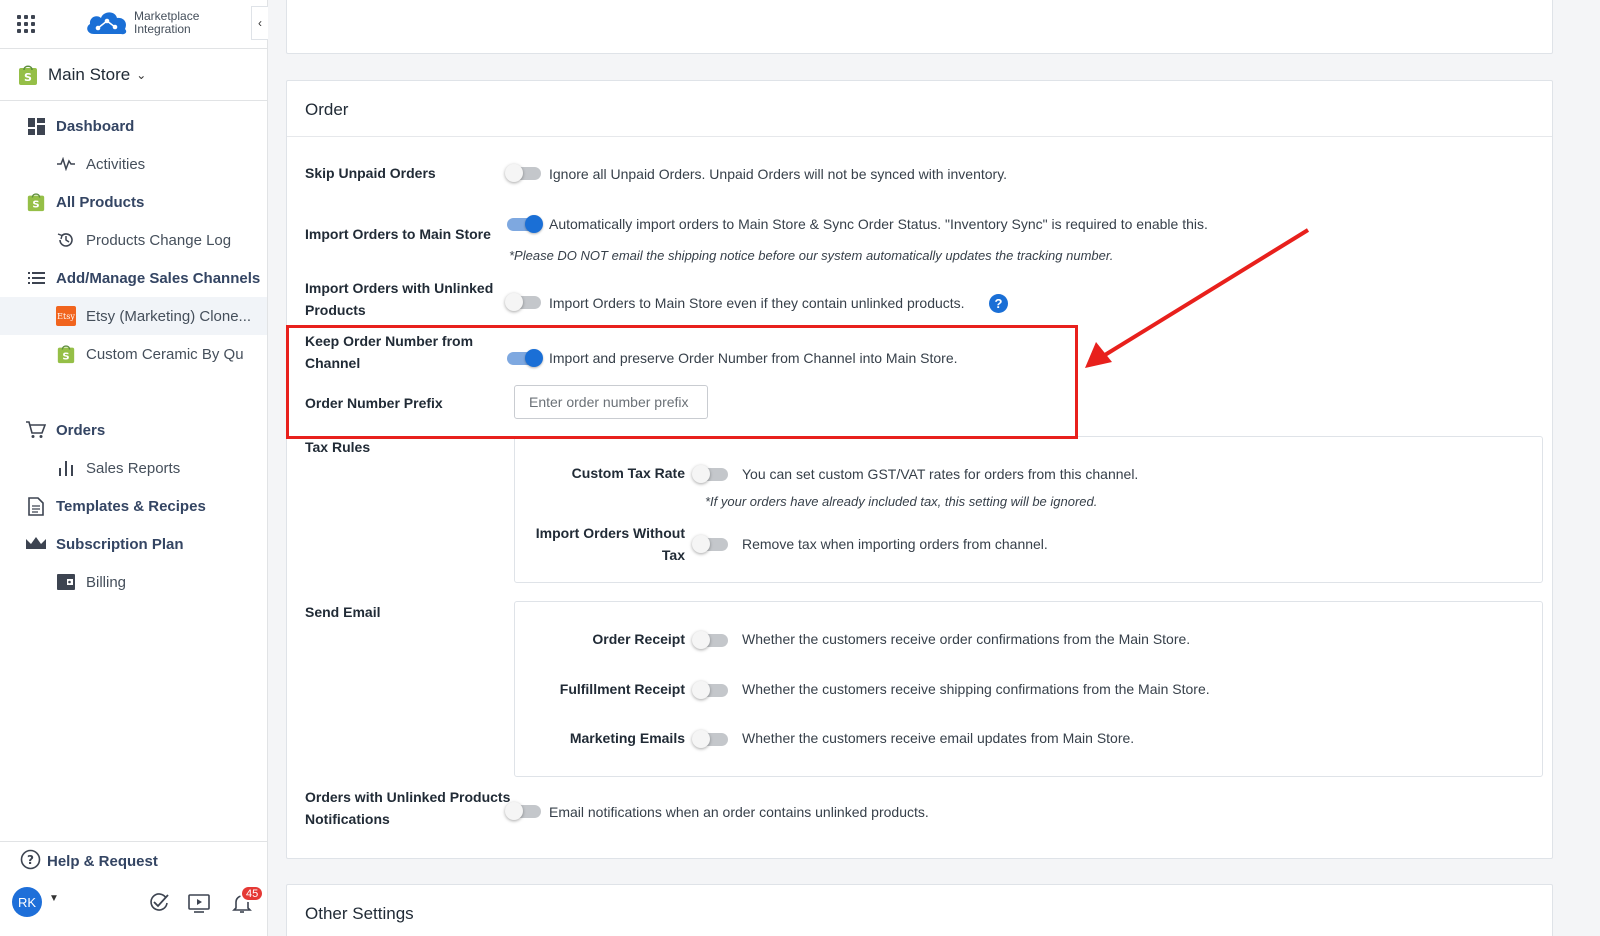  What do you see at coordinates (165, 354) in the screenshot?
I see `sidebar-item-label: Custom Ceramic By Qu` at bounding box center [165, 354].